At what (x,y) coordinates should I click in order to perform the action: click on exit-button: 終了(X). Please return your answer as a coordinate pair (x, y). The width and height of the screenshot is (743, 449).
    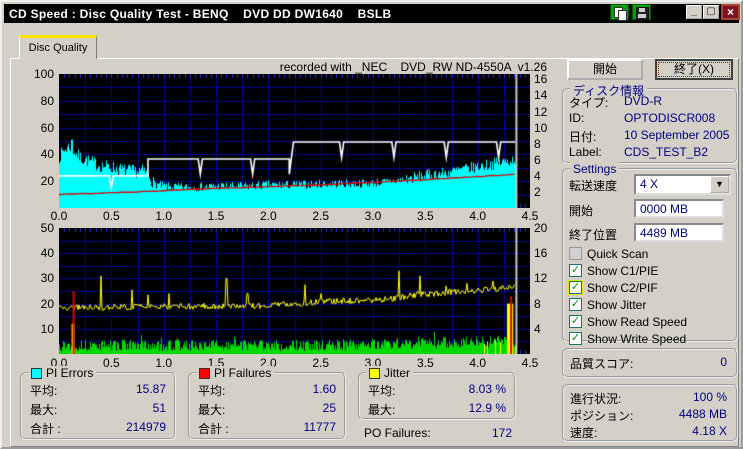
    Looking at the image, I should click on (694, 69).